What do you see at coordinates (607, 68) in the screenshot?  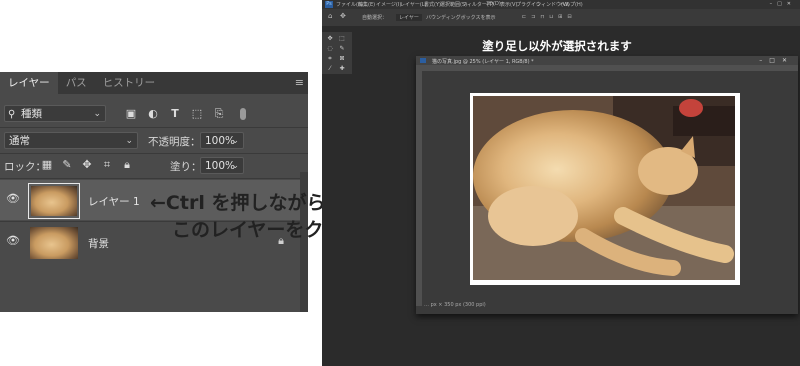 I see `horizontal-ruler` at bounding box center [607, 68].